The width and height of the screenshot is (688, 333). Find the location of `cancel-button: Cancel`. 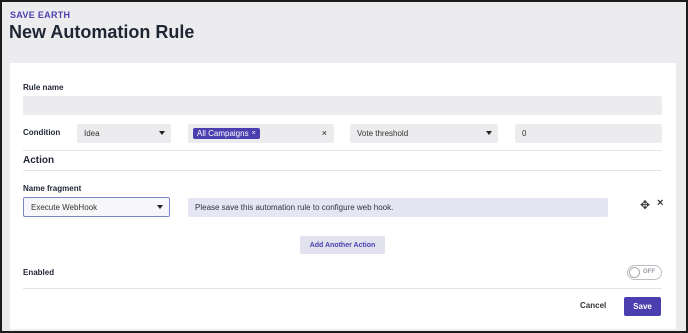

cancel-button: Cancel is located at coordinates (593, 305).